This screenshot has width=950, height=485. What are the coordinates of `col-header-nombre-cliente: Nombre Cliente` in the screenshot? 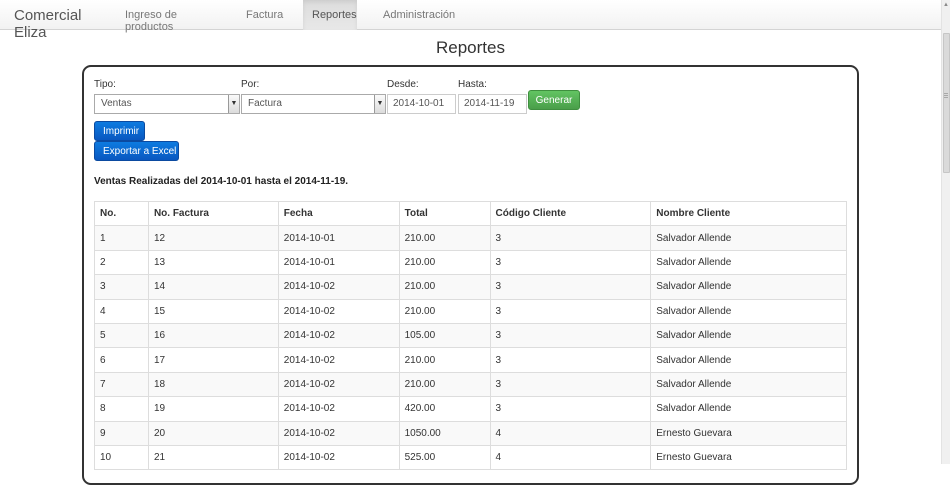 It's located at (748, 213).